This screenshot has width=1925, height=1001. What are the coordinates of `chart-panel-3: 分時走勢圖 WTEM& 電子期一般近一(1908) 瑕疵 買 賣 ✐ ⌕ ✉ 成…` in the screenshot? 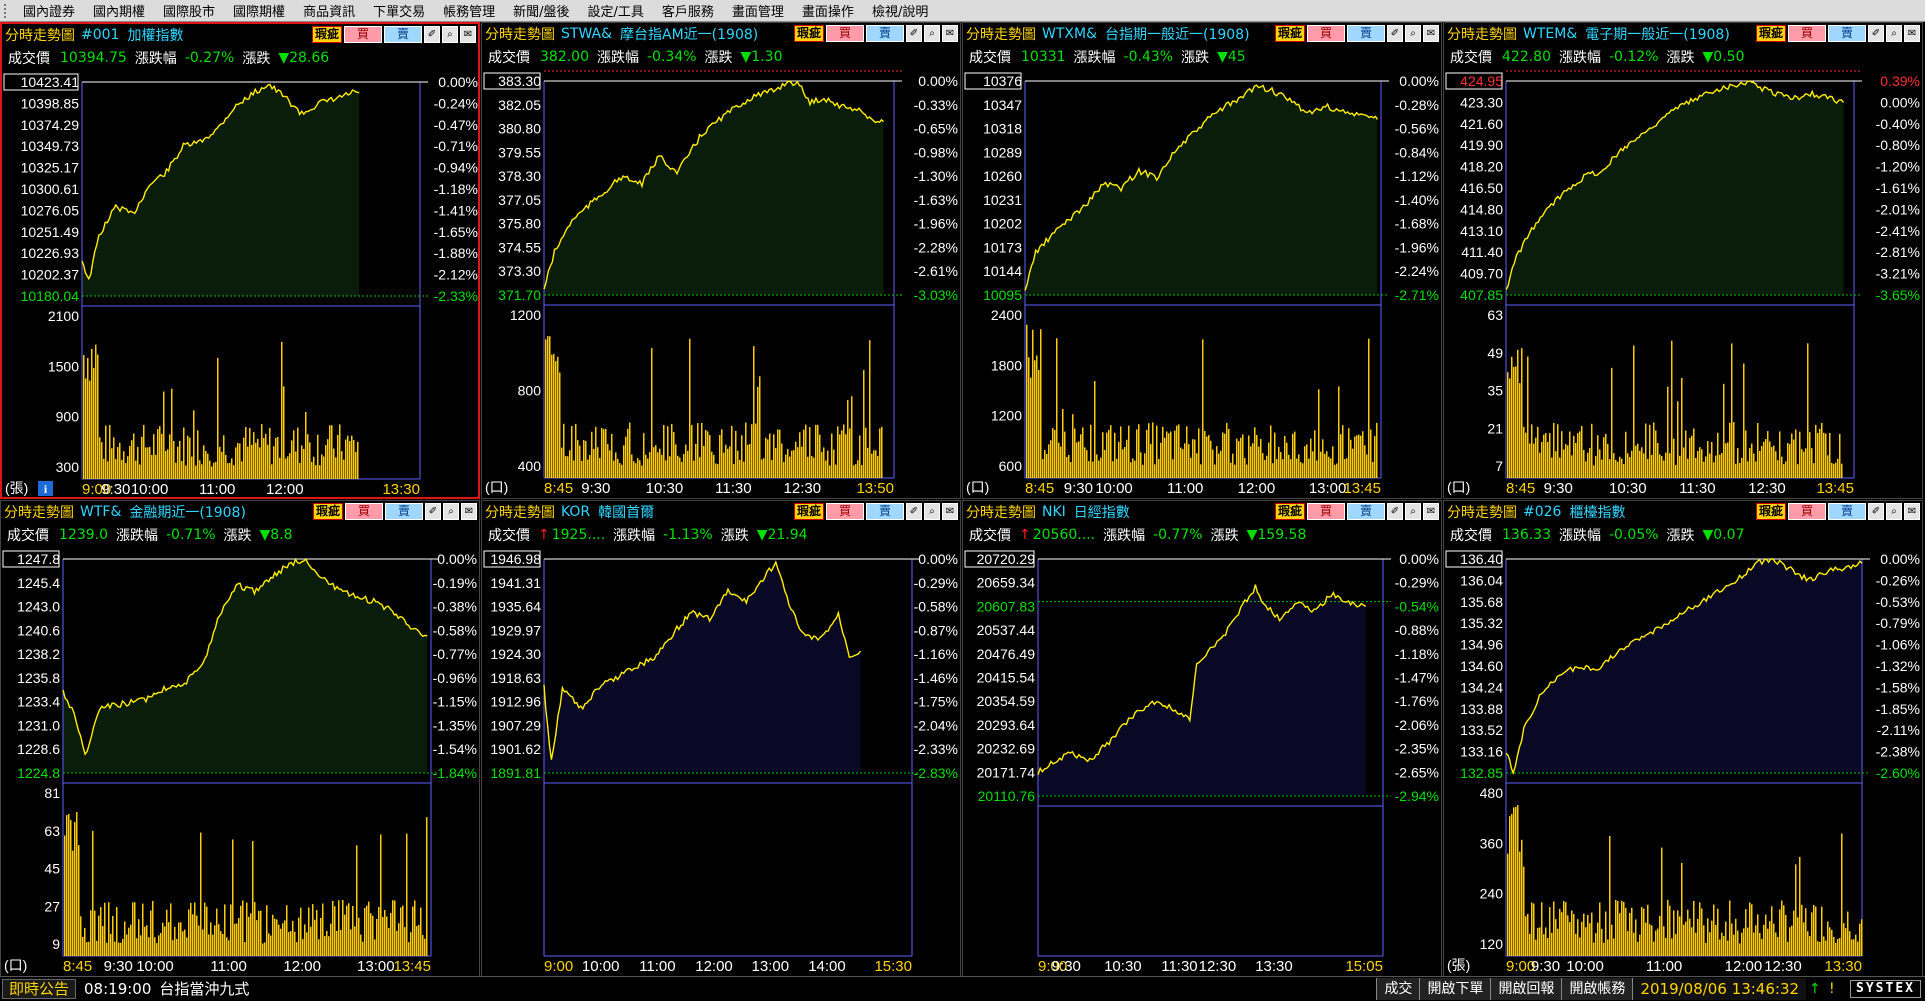 It's located at (1683, 260).